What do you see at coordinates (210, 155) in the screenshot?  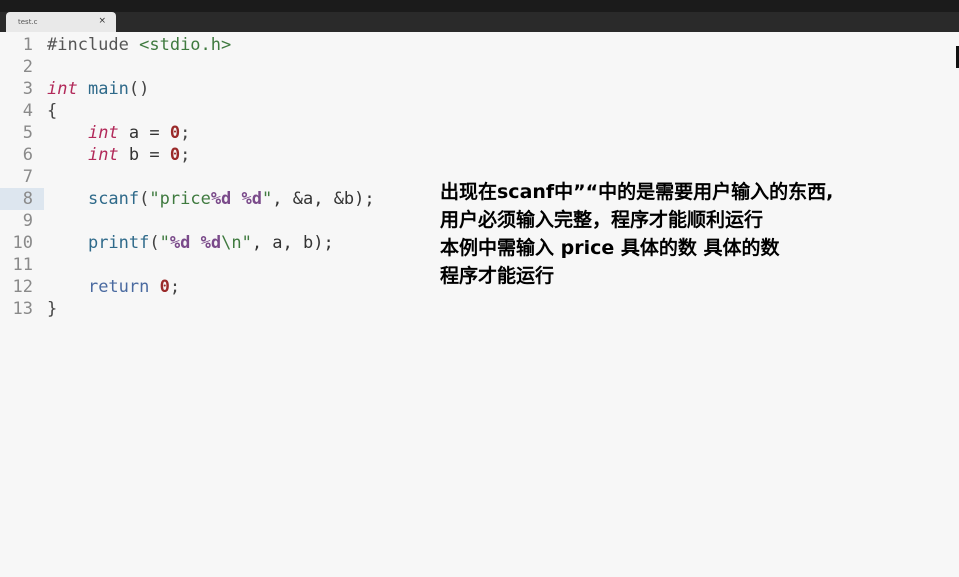 I see `code-line: 6 int b = 0;` at bounding box center [210, 155].